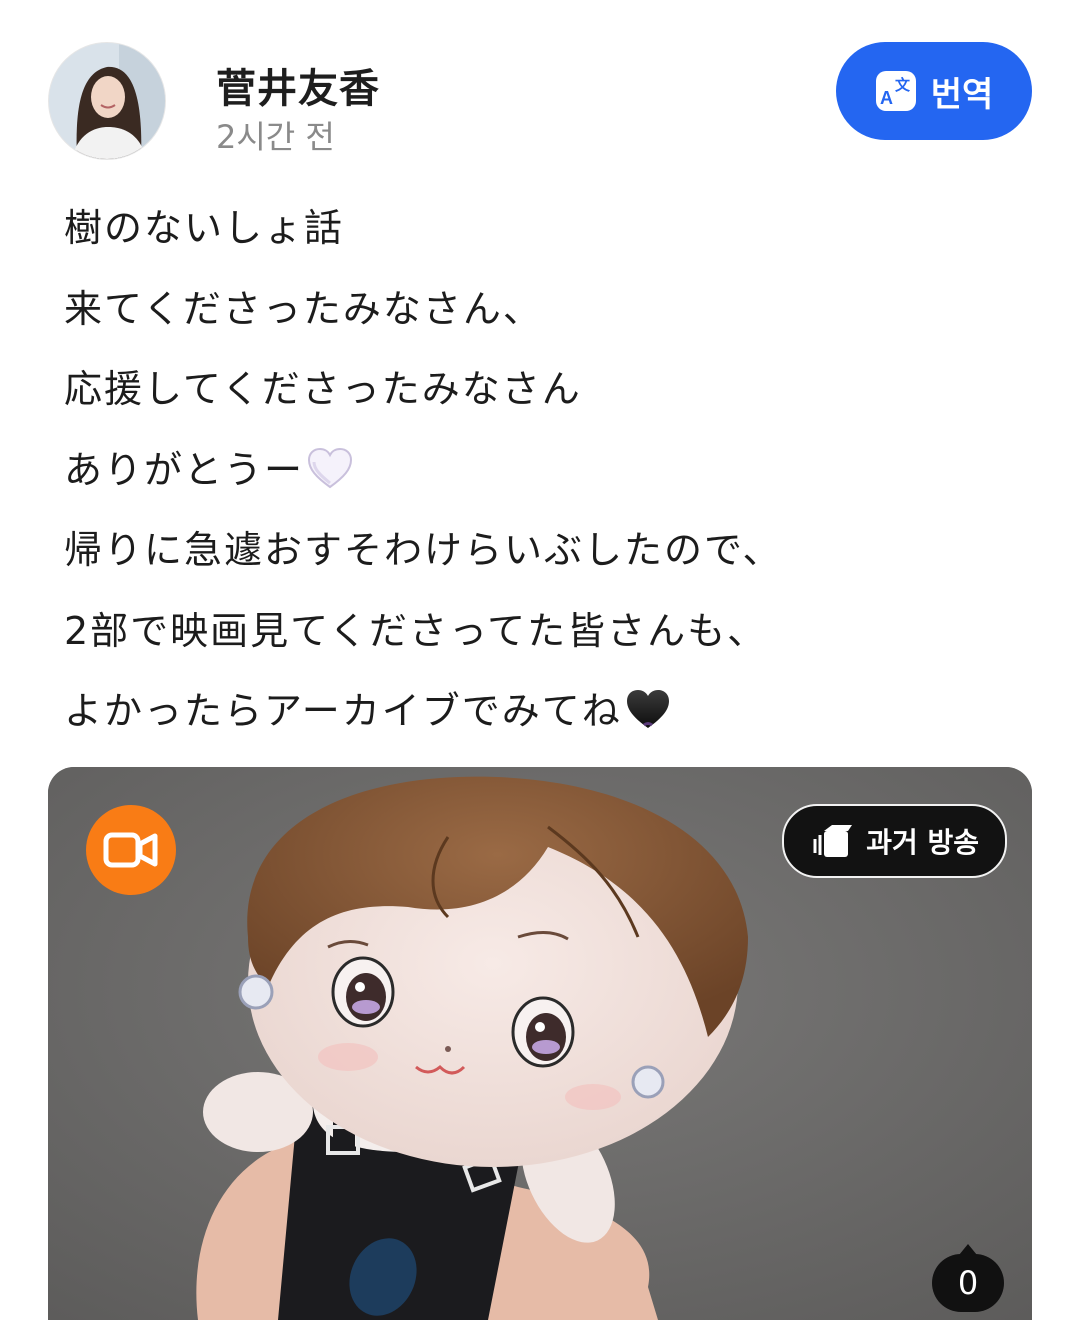 This screenshot has height=1320, width=1080. What do you see at coordinates (886, 98) in the screenshot?
I see `svg-text: A` at bounding box center [886, 98].